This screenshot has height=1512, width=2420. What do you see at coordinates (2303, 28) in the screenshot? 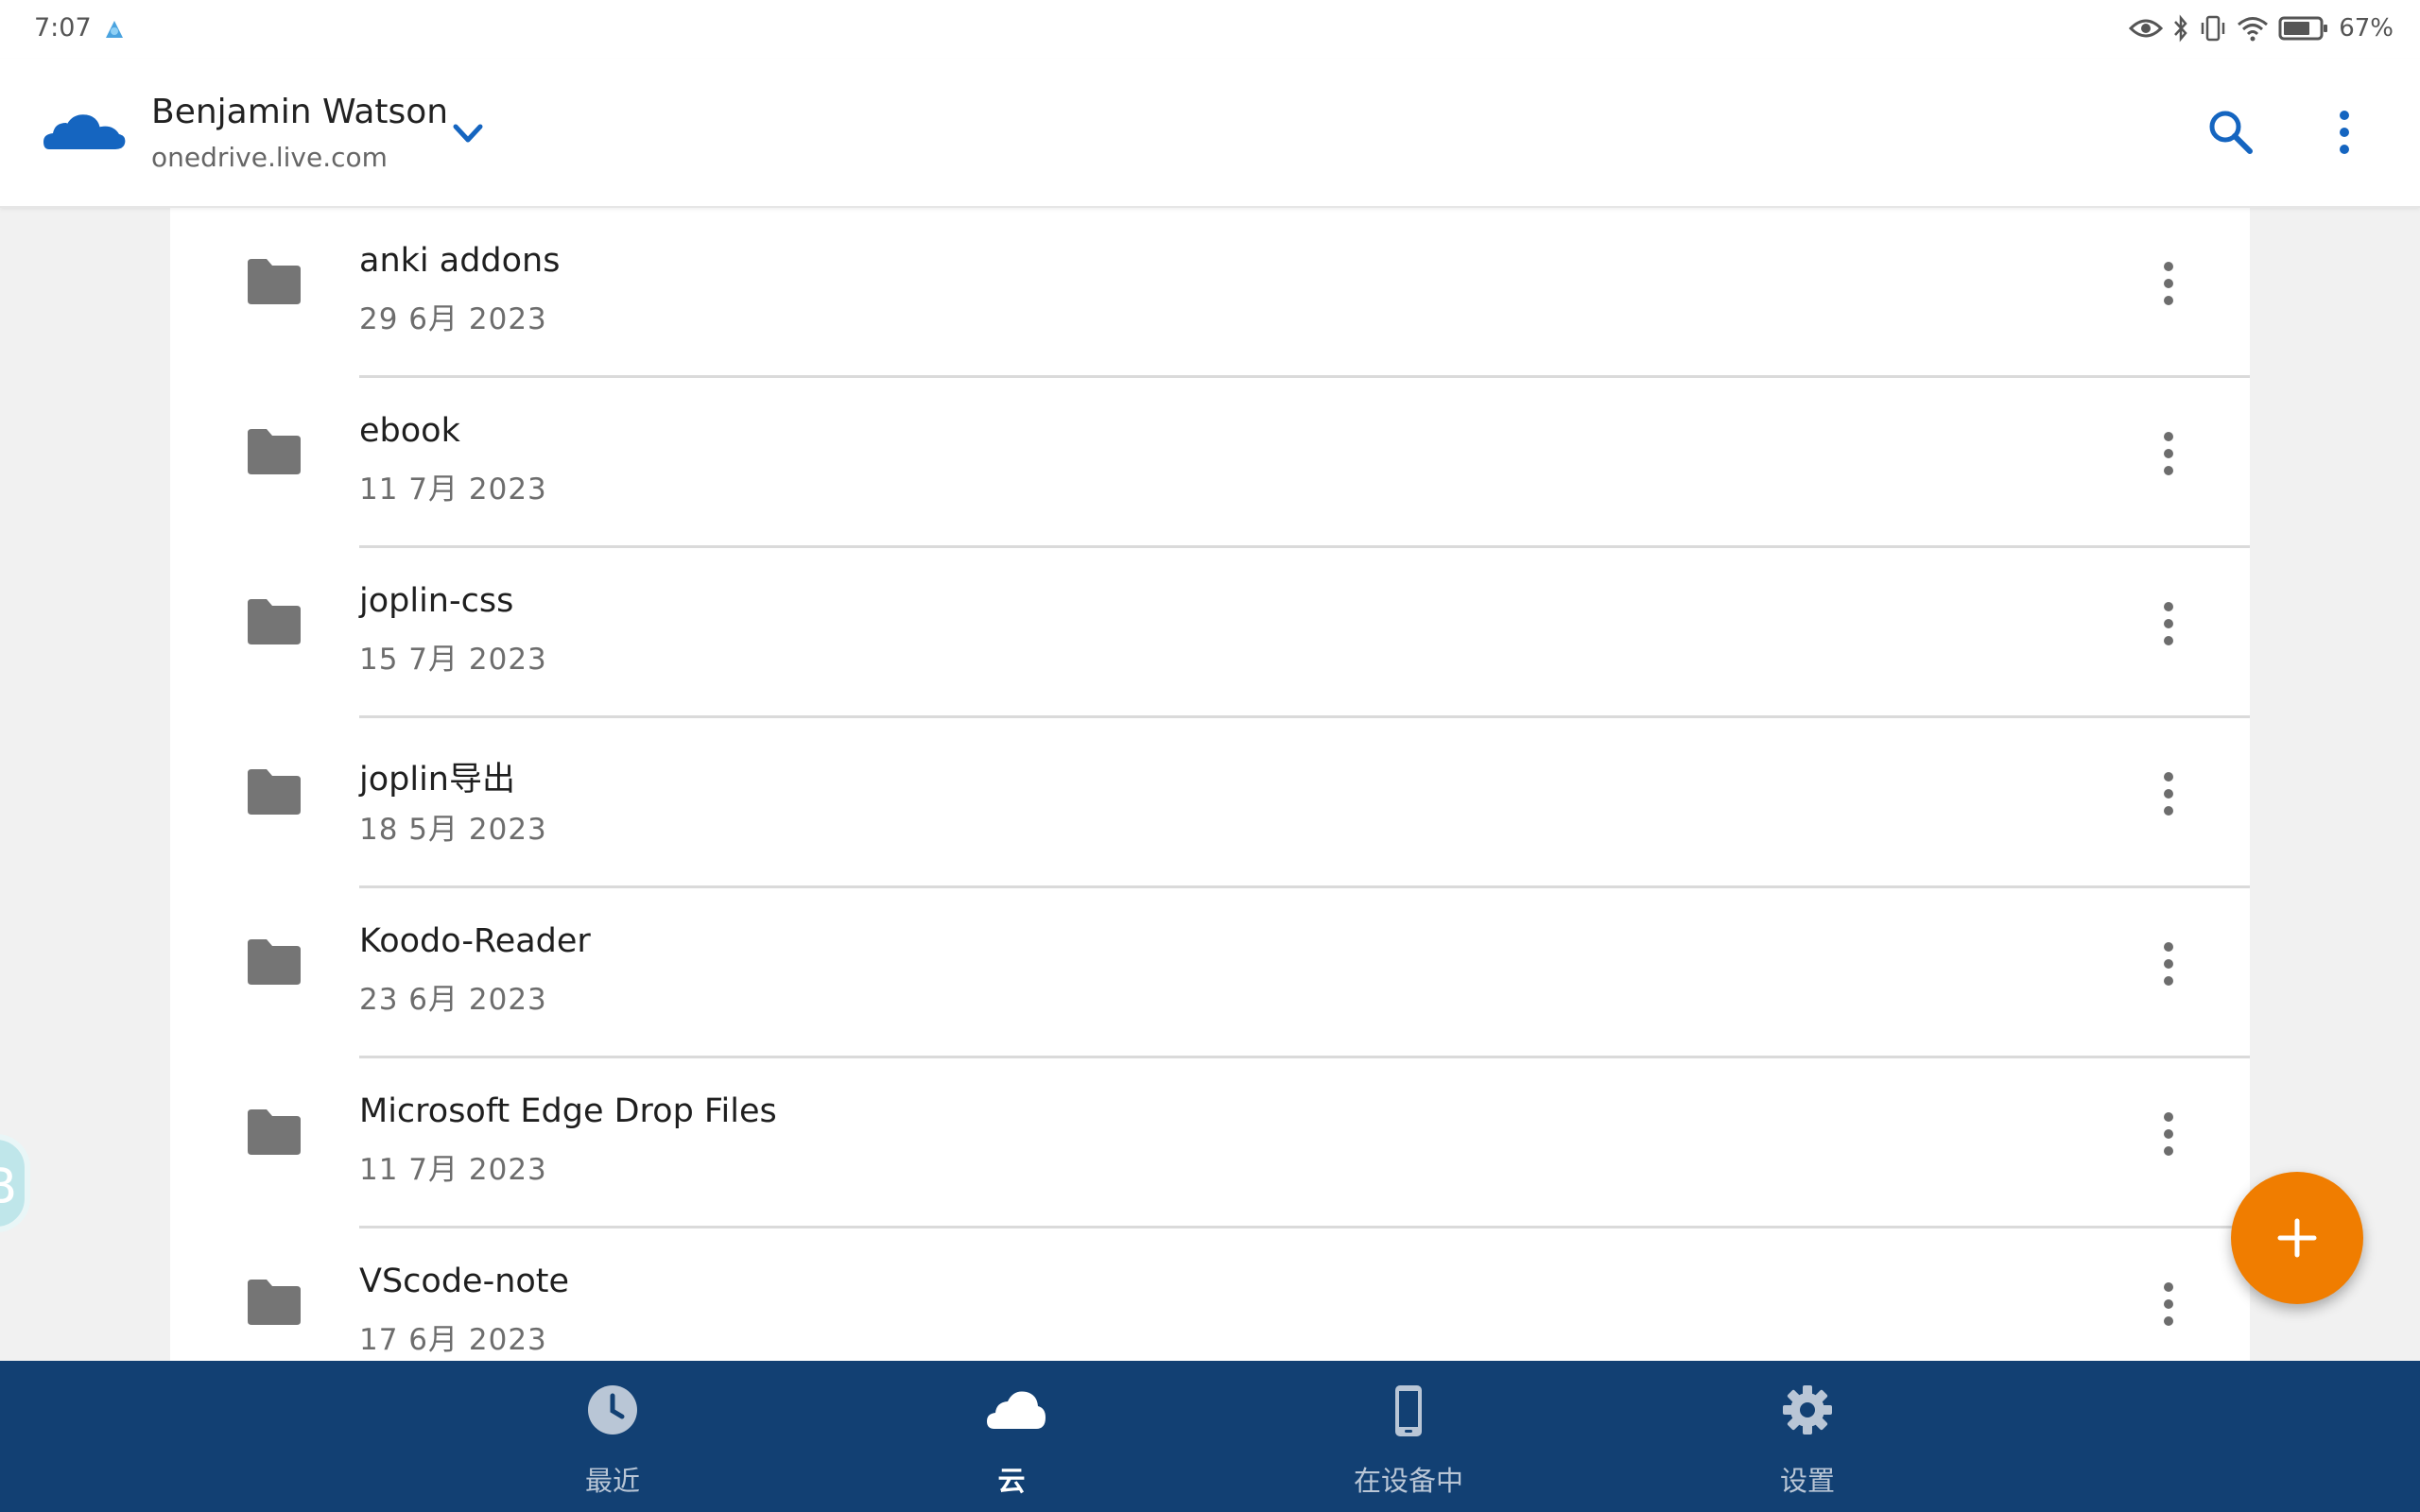
I see `battery-icon` at bounding box center [2303, 28].